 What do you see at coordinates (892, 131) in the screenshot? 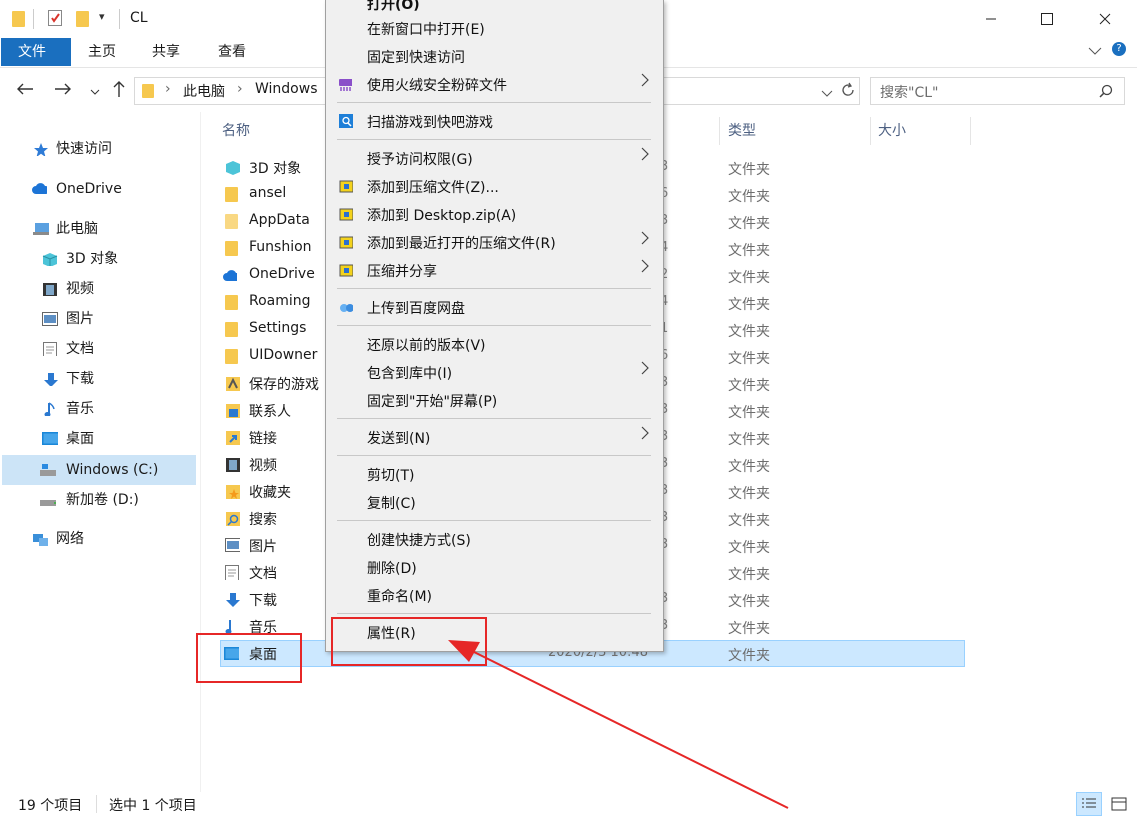
I see `column-header-size: 大小` at bounding box center [892, 131].